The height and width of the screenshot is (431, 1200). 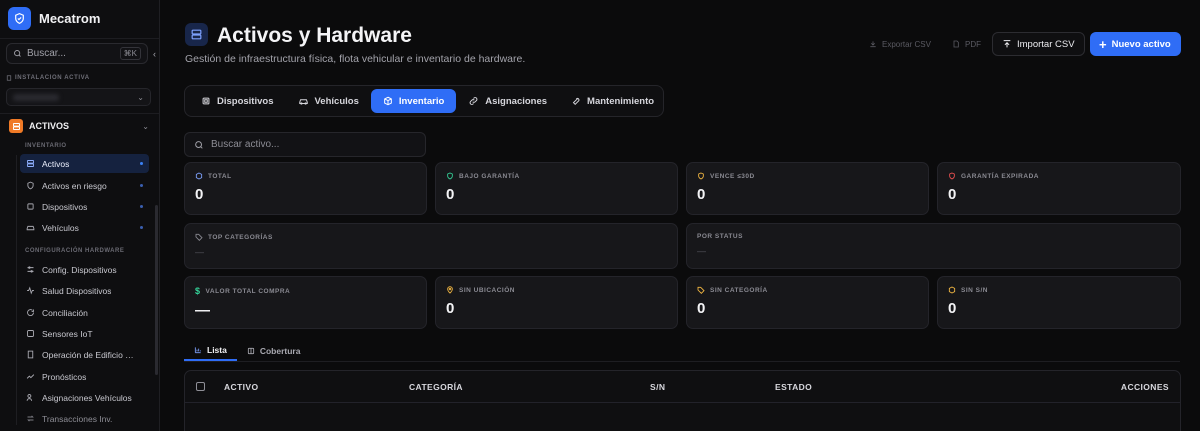 I want to click on stat-card-expiring: VENCE ≤30D 0, so click(x=807, y=188).